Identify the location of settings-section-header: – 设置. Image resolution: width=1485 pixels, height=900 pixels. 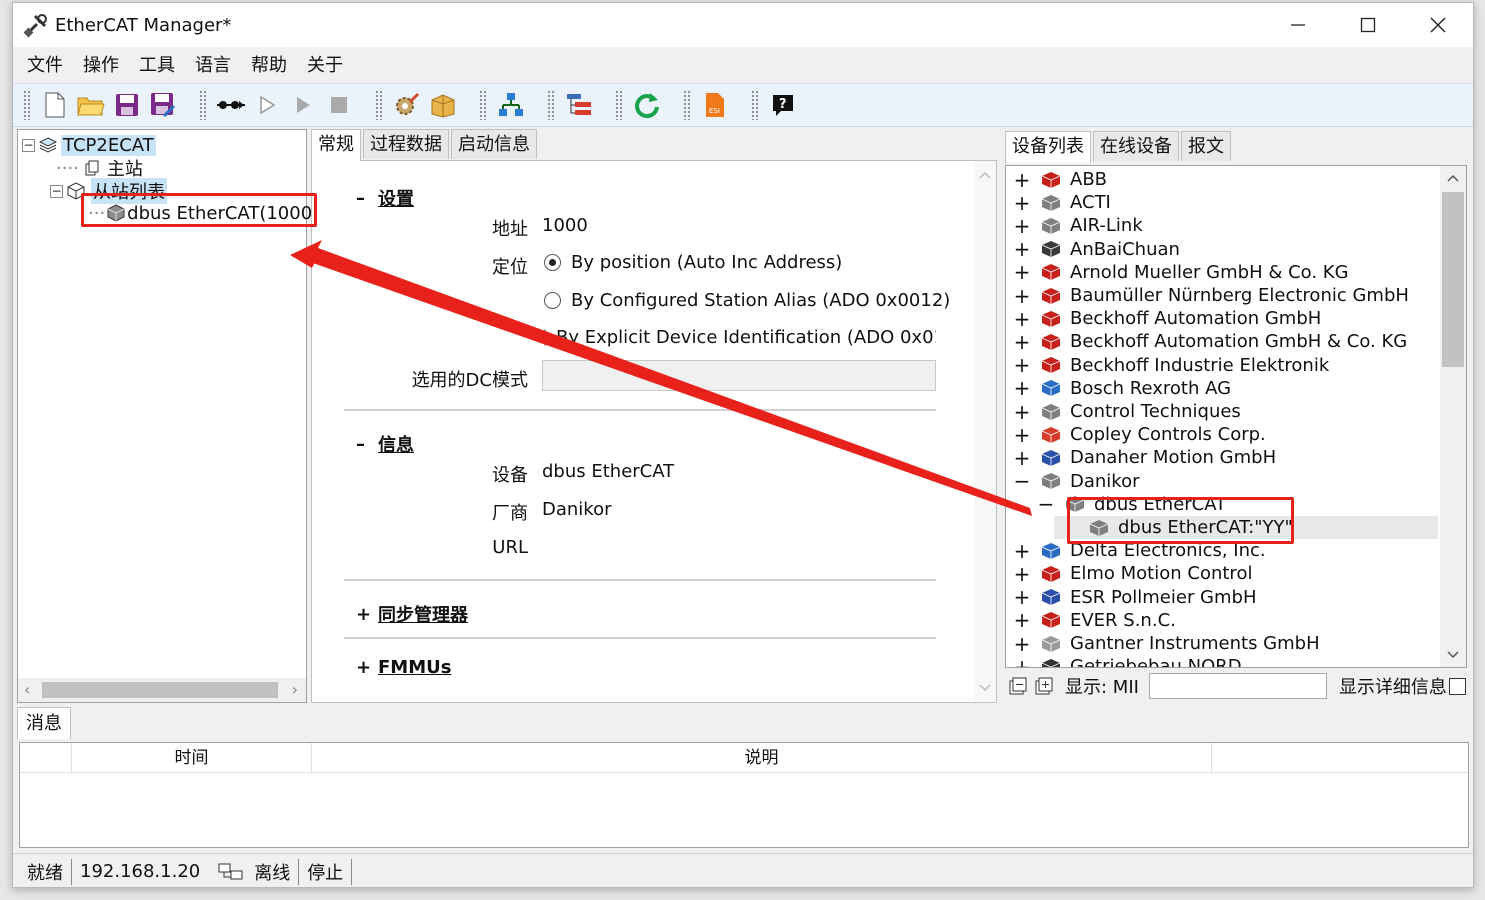
(385, 198).